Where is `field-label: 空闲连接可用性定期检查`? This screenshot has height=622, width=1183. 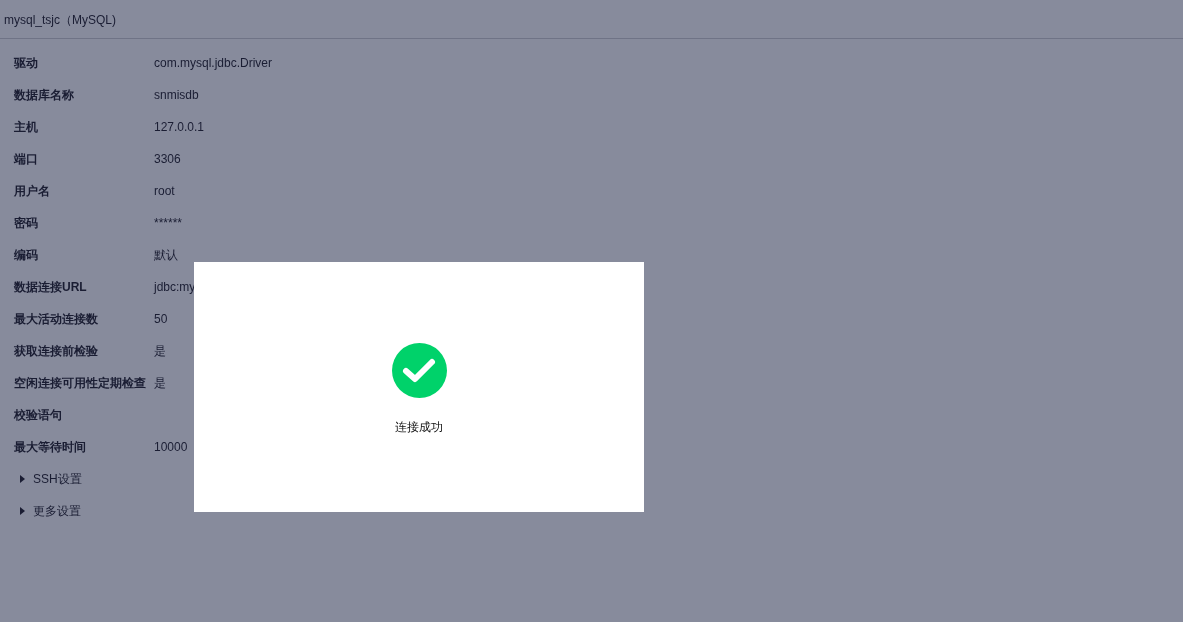 field-label: 空闲连接可用性定期检查 is located at coordinates (80, 383).